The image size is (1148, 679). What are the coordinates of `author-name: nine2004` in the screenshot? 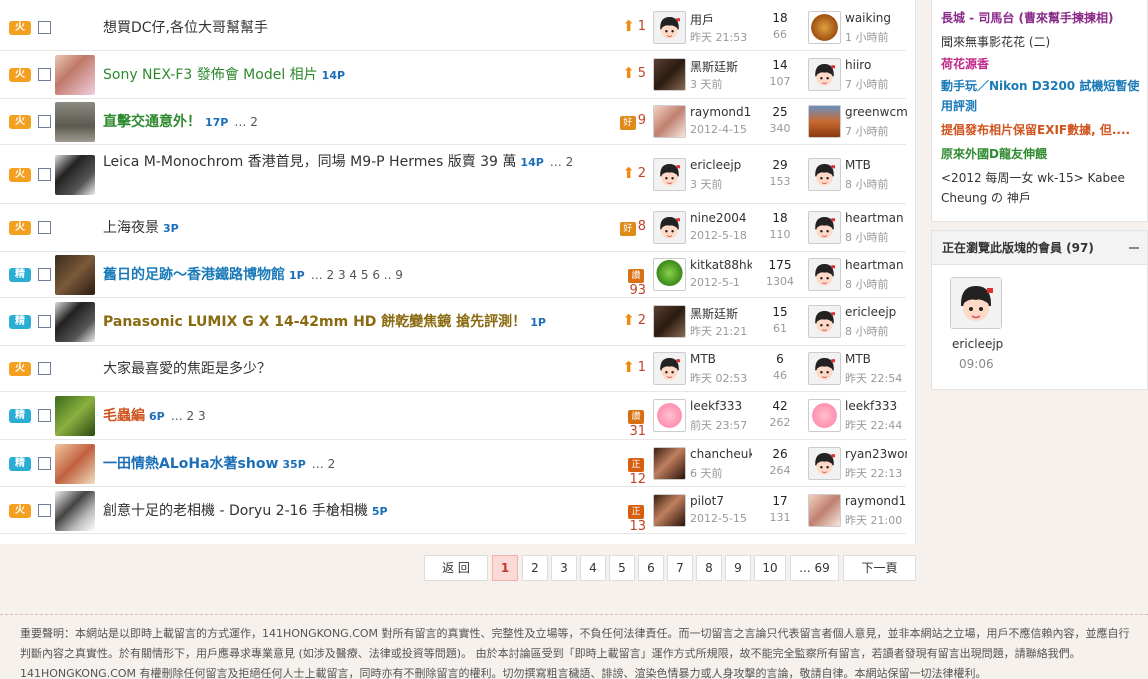 It's located at (721, 218).